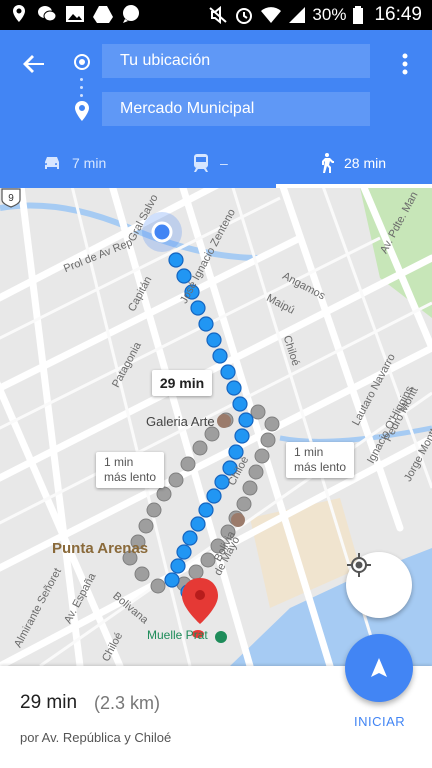 The width and height of the screenshot is (432, 768). What do you see at coordinates (96, 737) in the screenshot?
I see `route-via: por Av. República y Chiloé` at bounding box center [96, 737].